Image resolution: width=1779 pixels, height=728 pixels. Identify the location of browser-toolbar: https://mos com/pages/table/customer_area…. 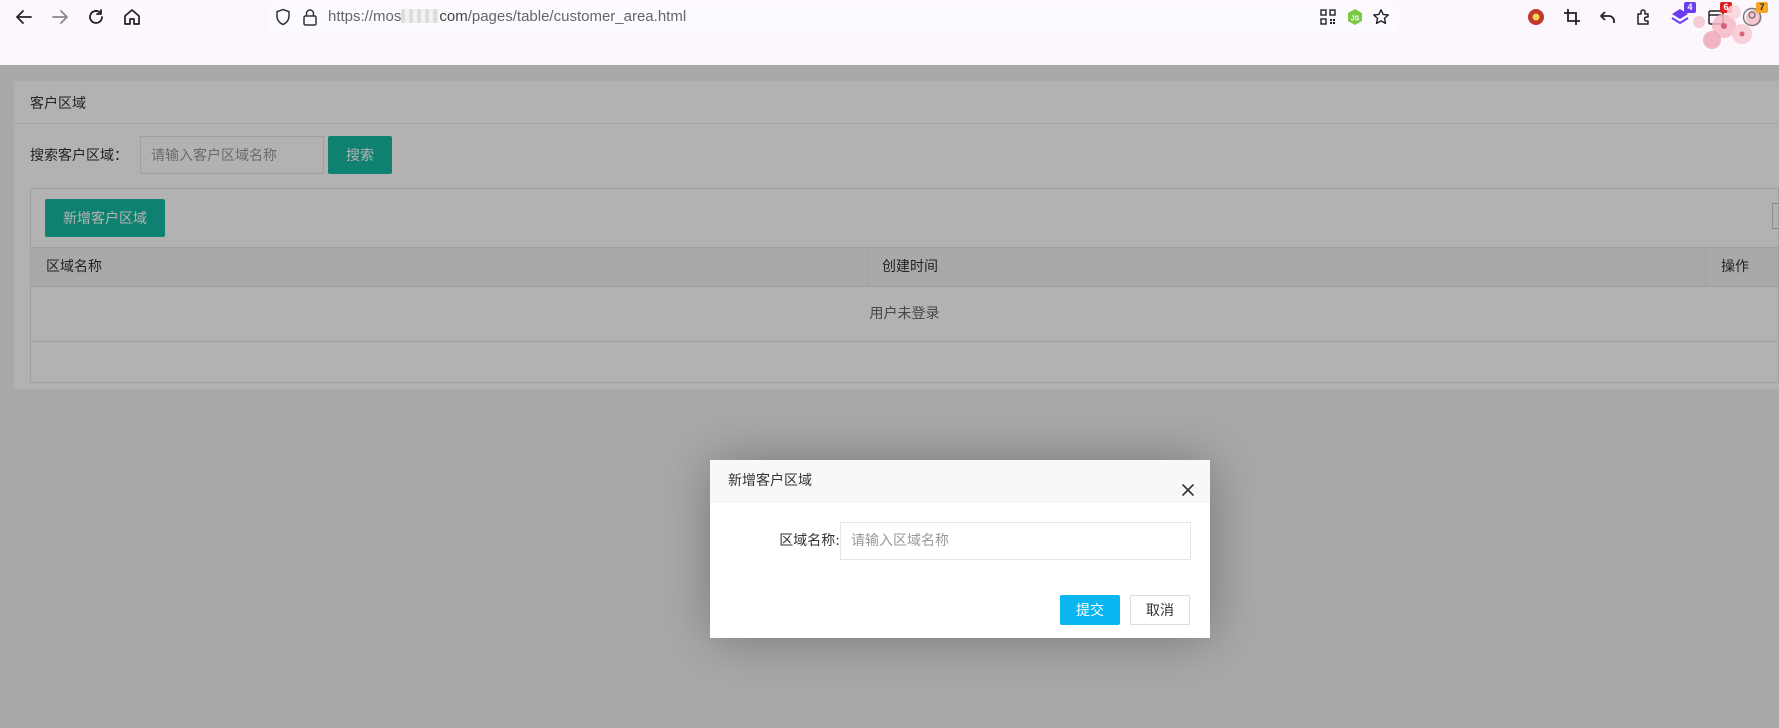
(889, 32).